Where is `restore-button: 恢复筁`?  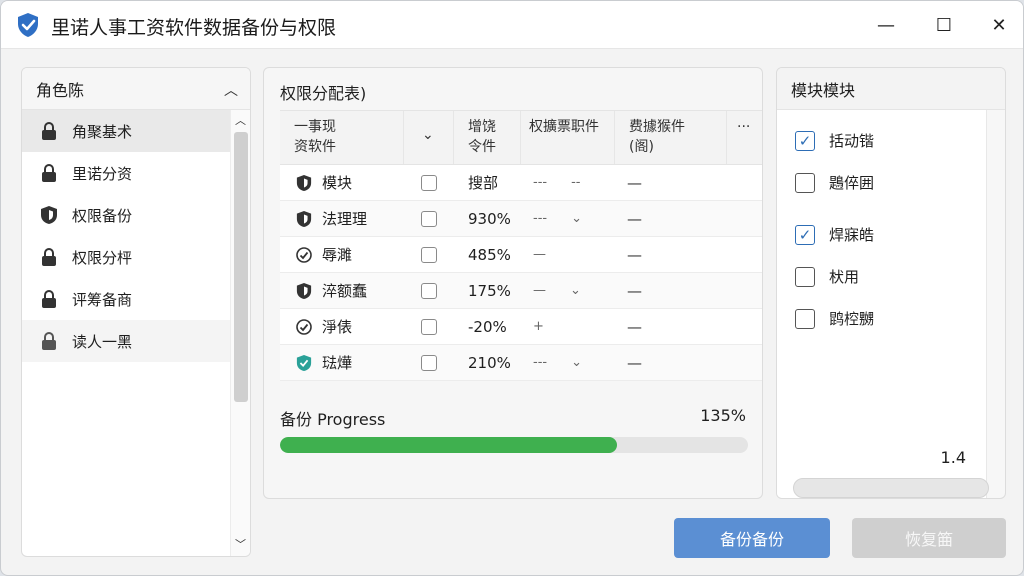 restore-button: 恢复筁 is located at coordinates (929, 538).